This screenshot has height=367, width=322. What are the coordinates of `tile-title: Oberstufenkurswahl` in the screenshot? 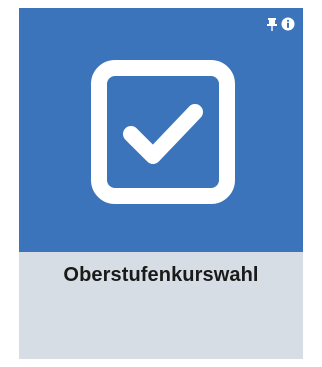 It's located at (161, 275).